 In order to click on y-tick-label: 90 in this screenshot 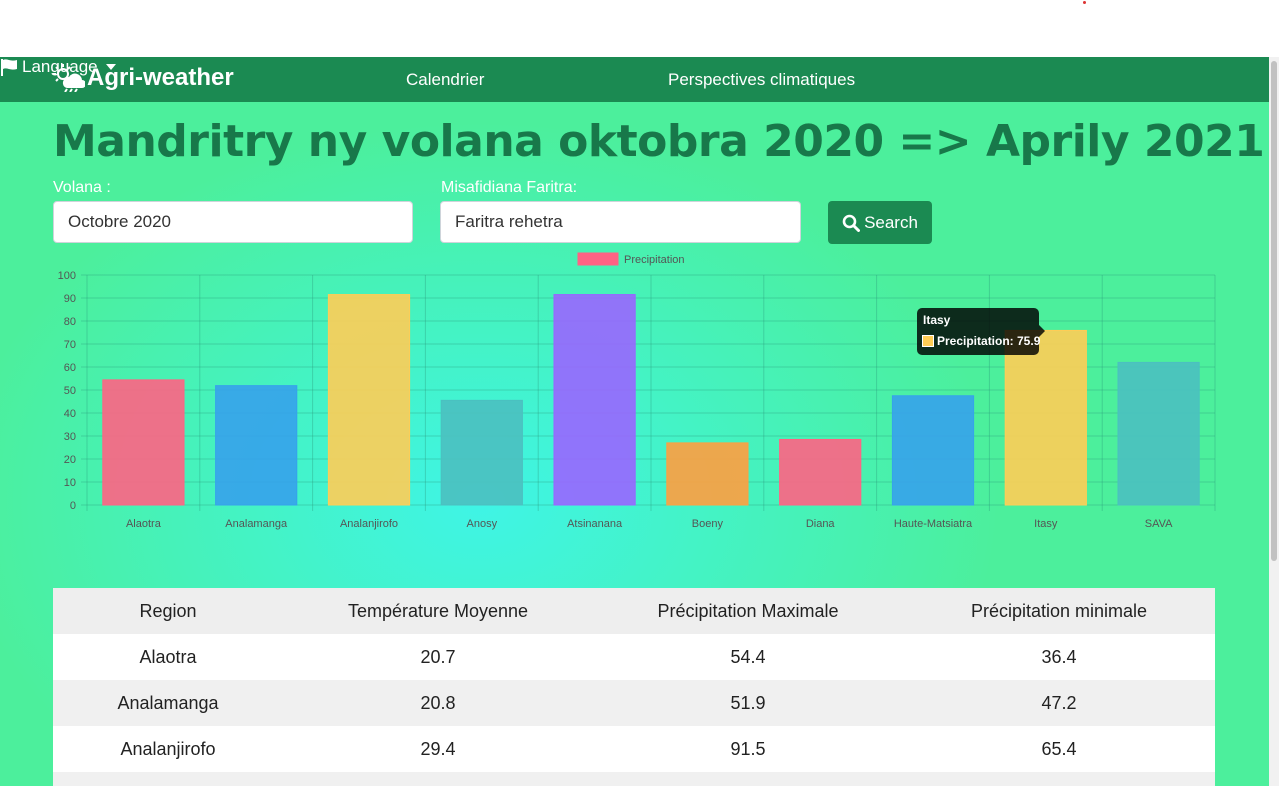, I will do `click(70, 299)`.